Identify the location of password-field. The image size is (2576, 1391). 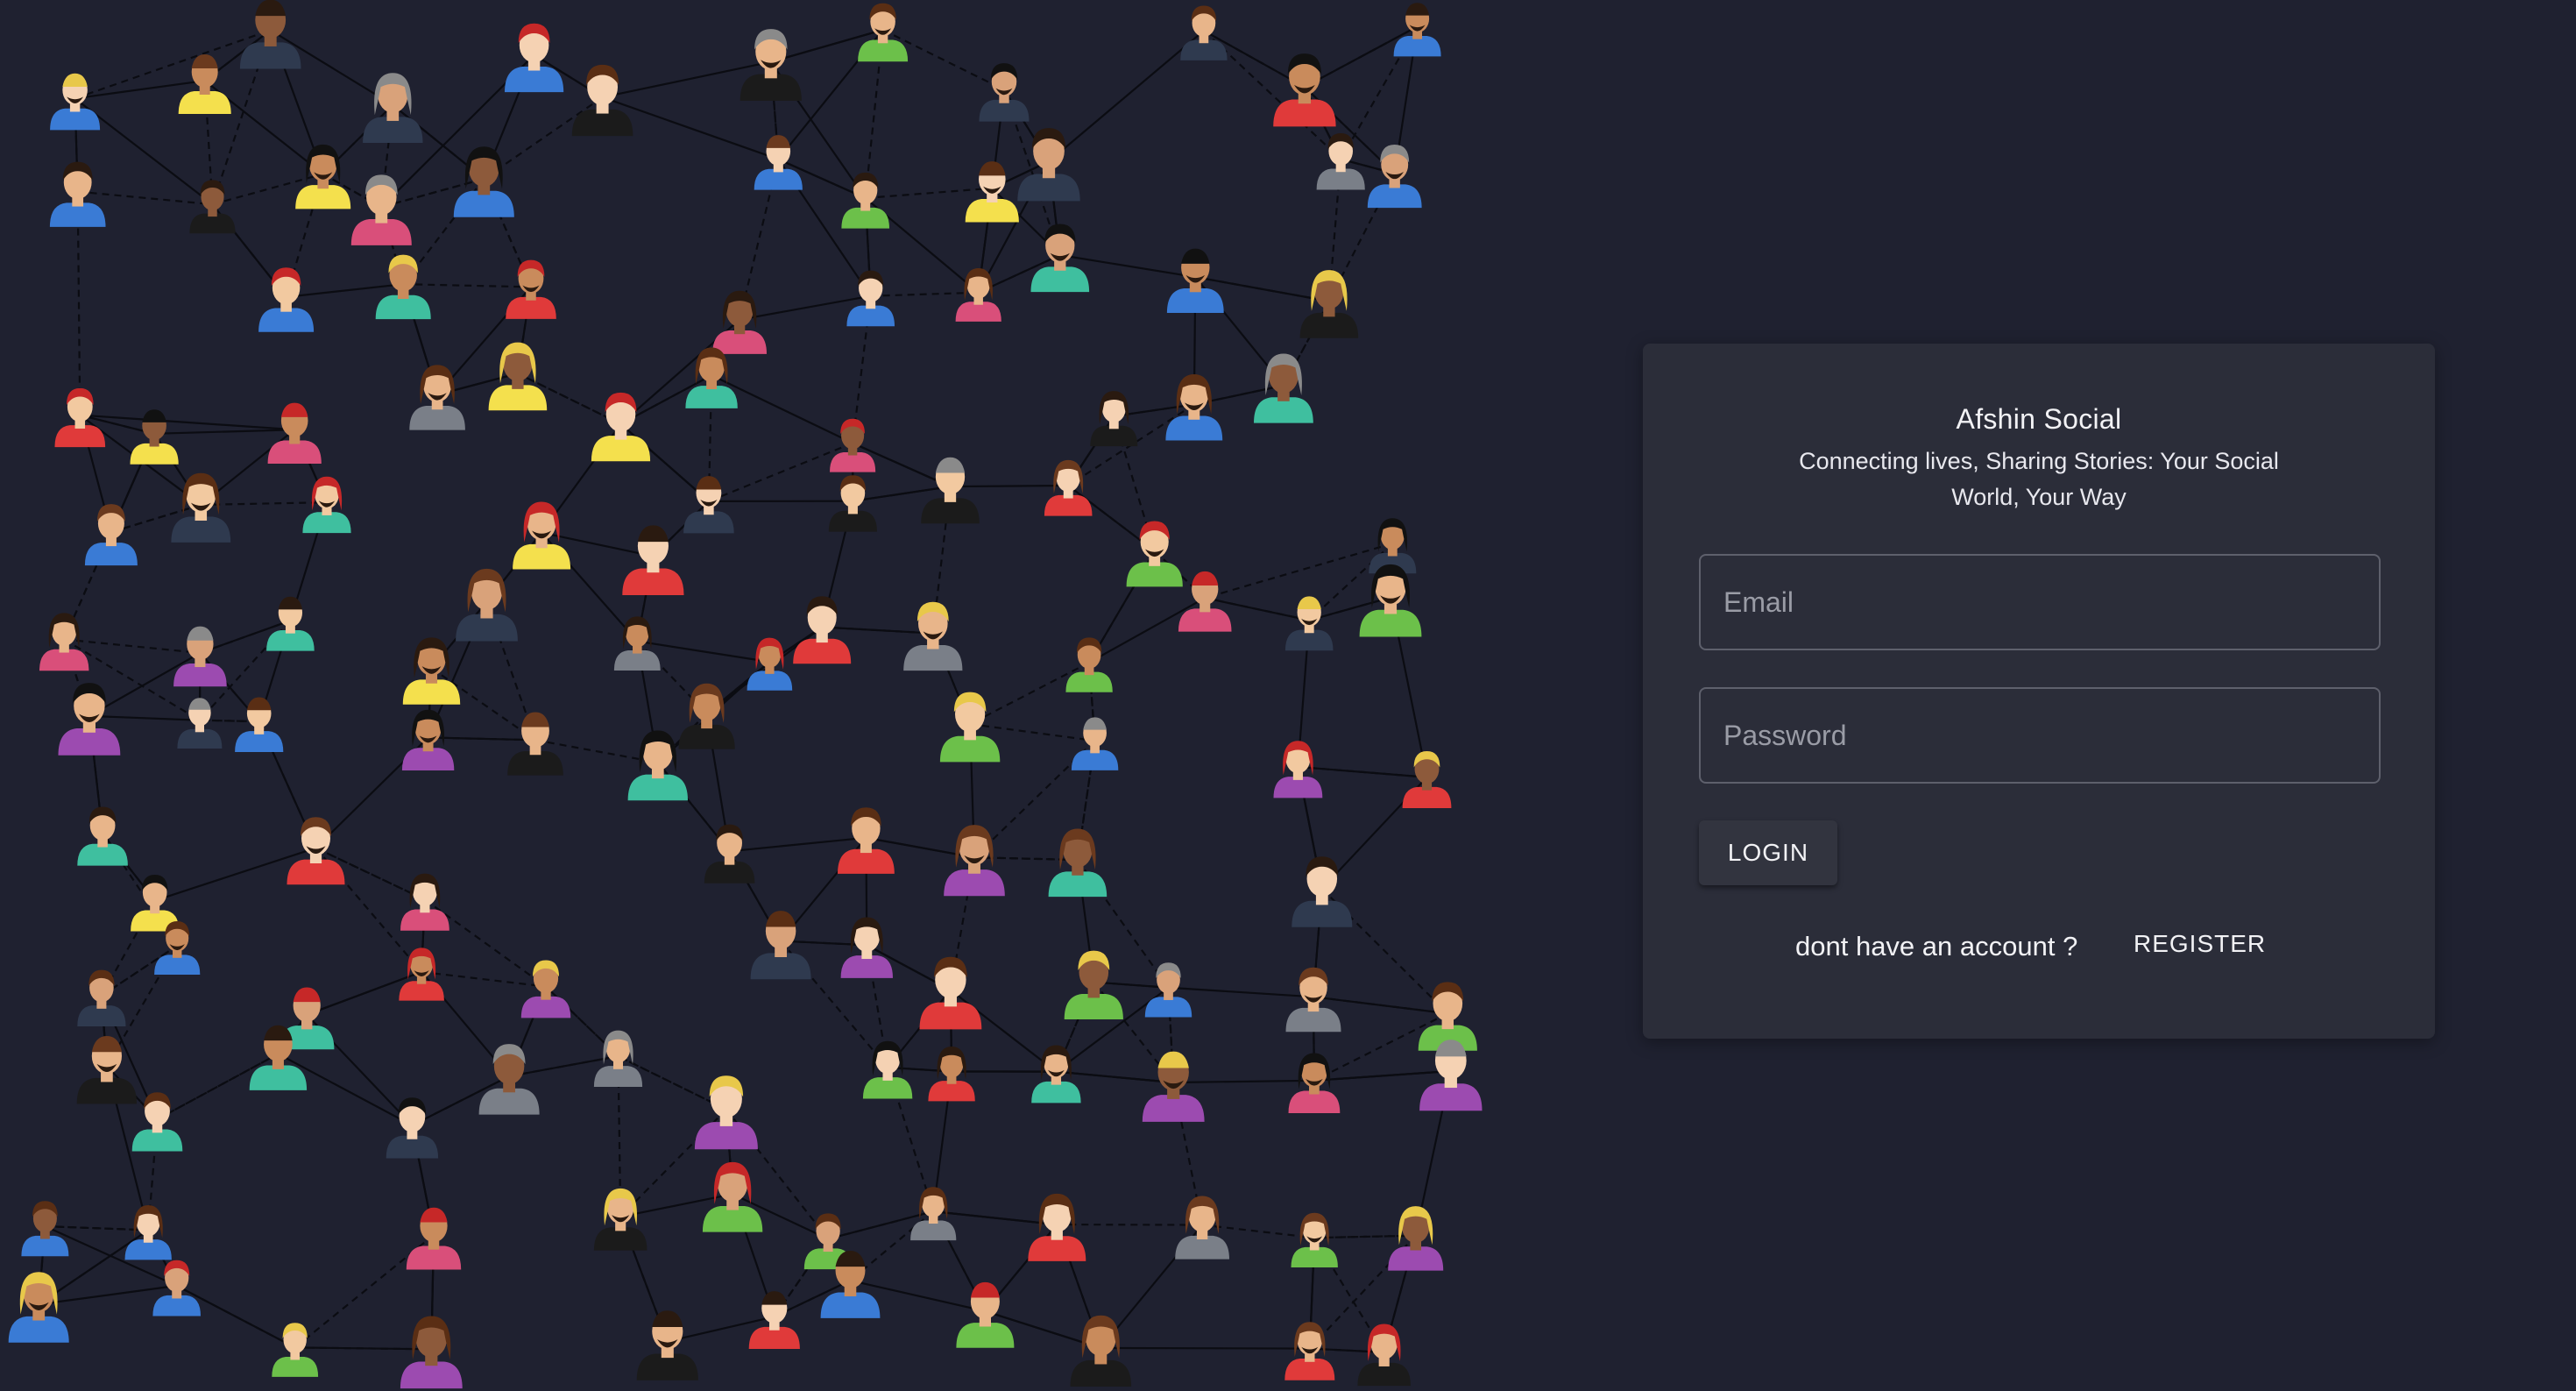
(2040, 735).